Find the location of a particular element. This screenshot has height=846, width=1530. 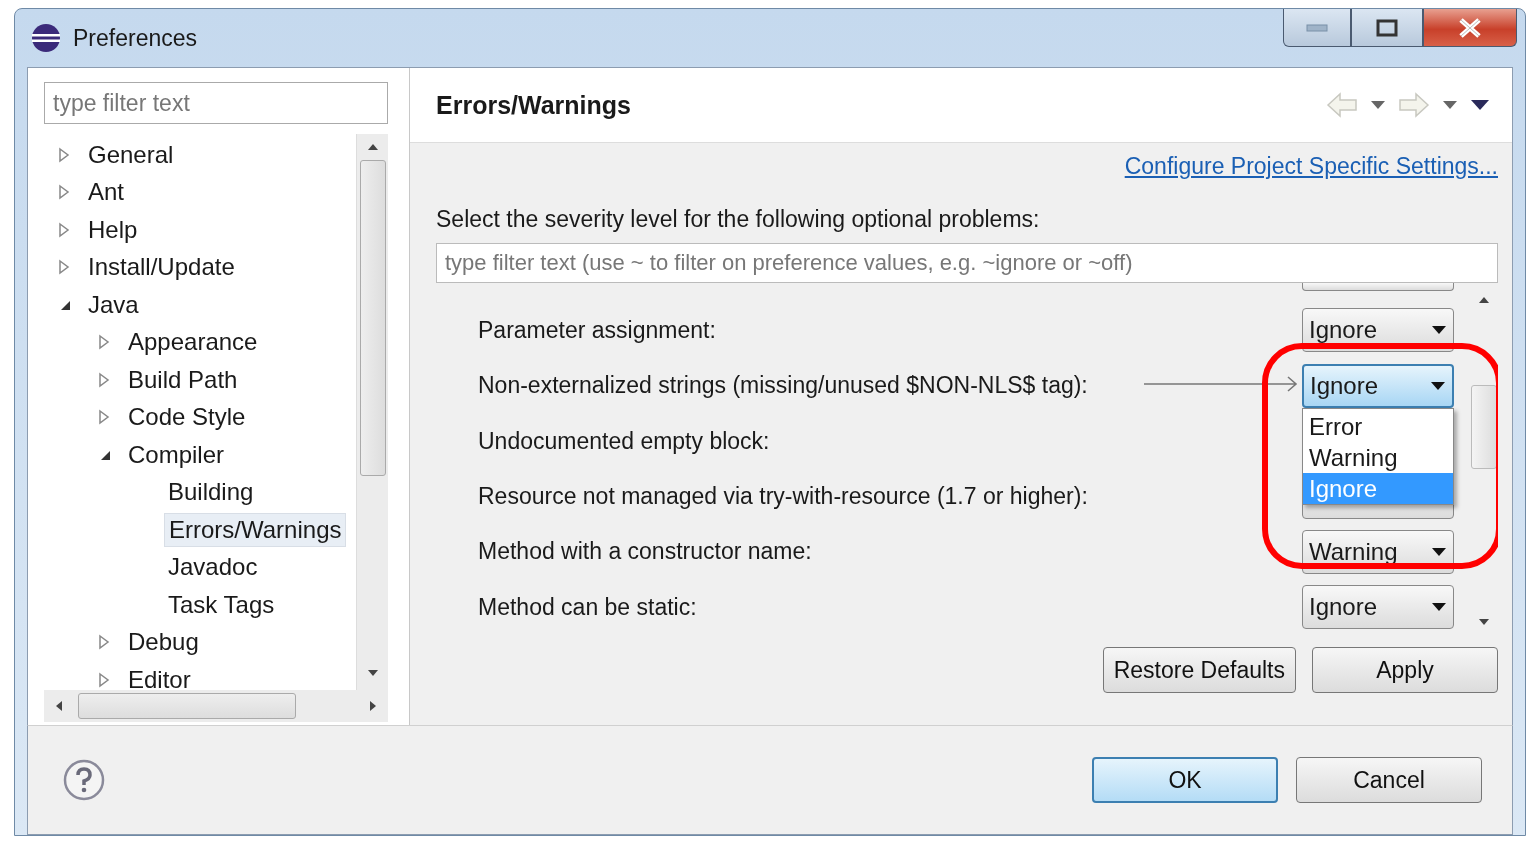

page-title: Errors/Warnings is located at coordinates (533, 105).